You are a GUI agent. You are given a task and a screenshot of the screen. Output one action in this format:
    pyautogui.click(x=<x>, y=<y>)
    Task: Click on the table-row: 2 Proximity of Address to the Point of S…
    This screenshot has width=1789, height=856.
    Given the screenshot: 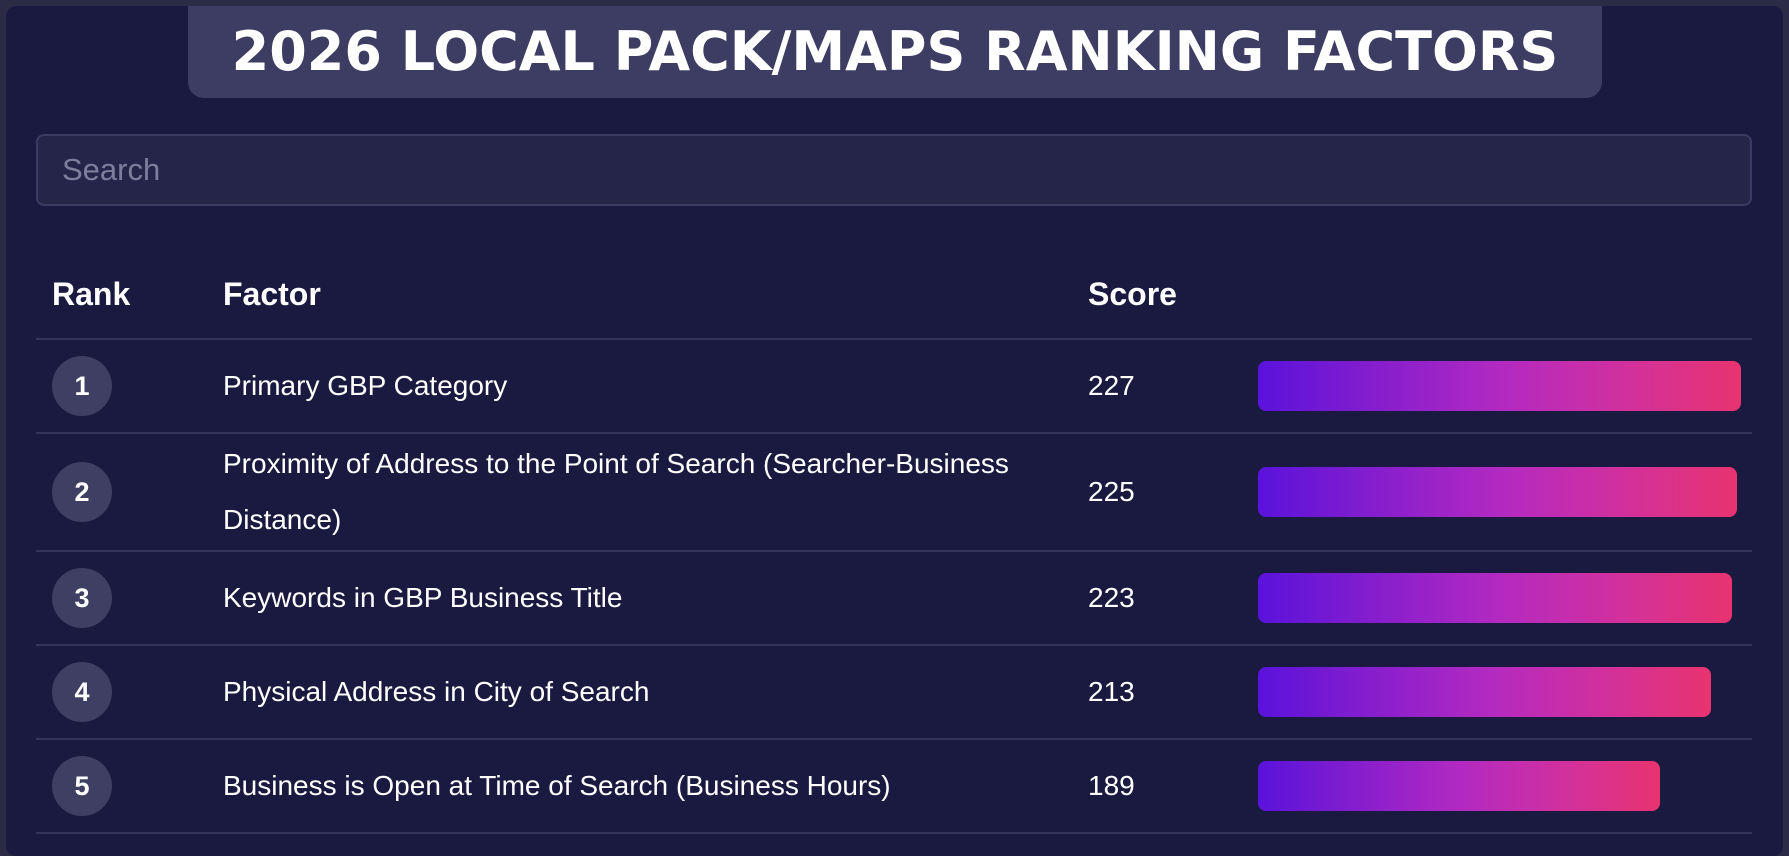 What is the action you would take?
    pyautogui.click(x=894, y=493)
    